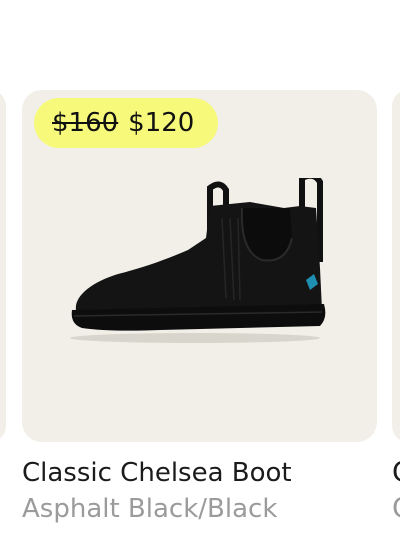 The image size is (400, 554). Describe the element at coordinates (150, 509) in the screenshot. I see `product-color-name: Asphalt Black/Black` at that location.